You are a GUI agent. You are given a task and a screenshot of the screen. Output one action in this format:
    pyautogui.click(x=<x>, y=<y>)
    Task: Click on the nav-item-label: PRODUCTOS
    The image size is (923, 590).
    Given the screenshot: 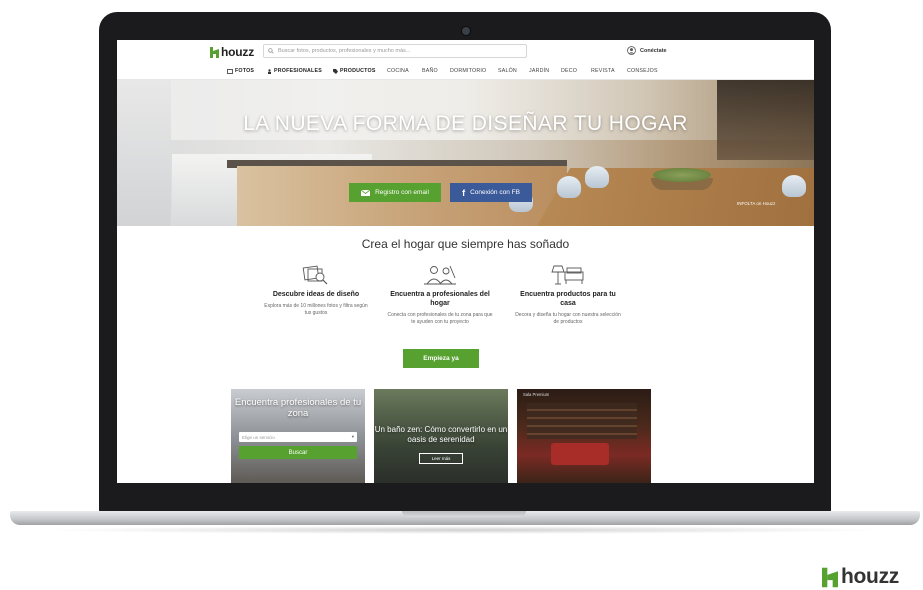 What is the action you would take?
    pyautogui.click(x=358, y=71)
    